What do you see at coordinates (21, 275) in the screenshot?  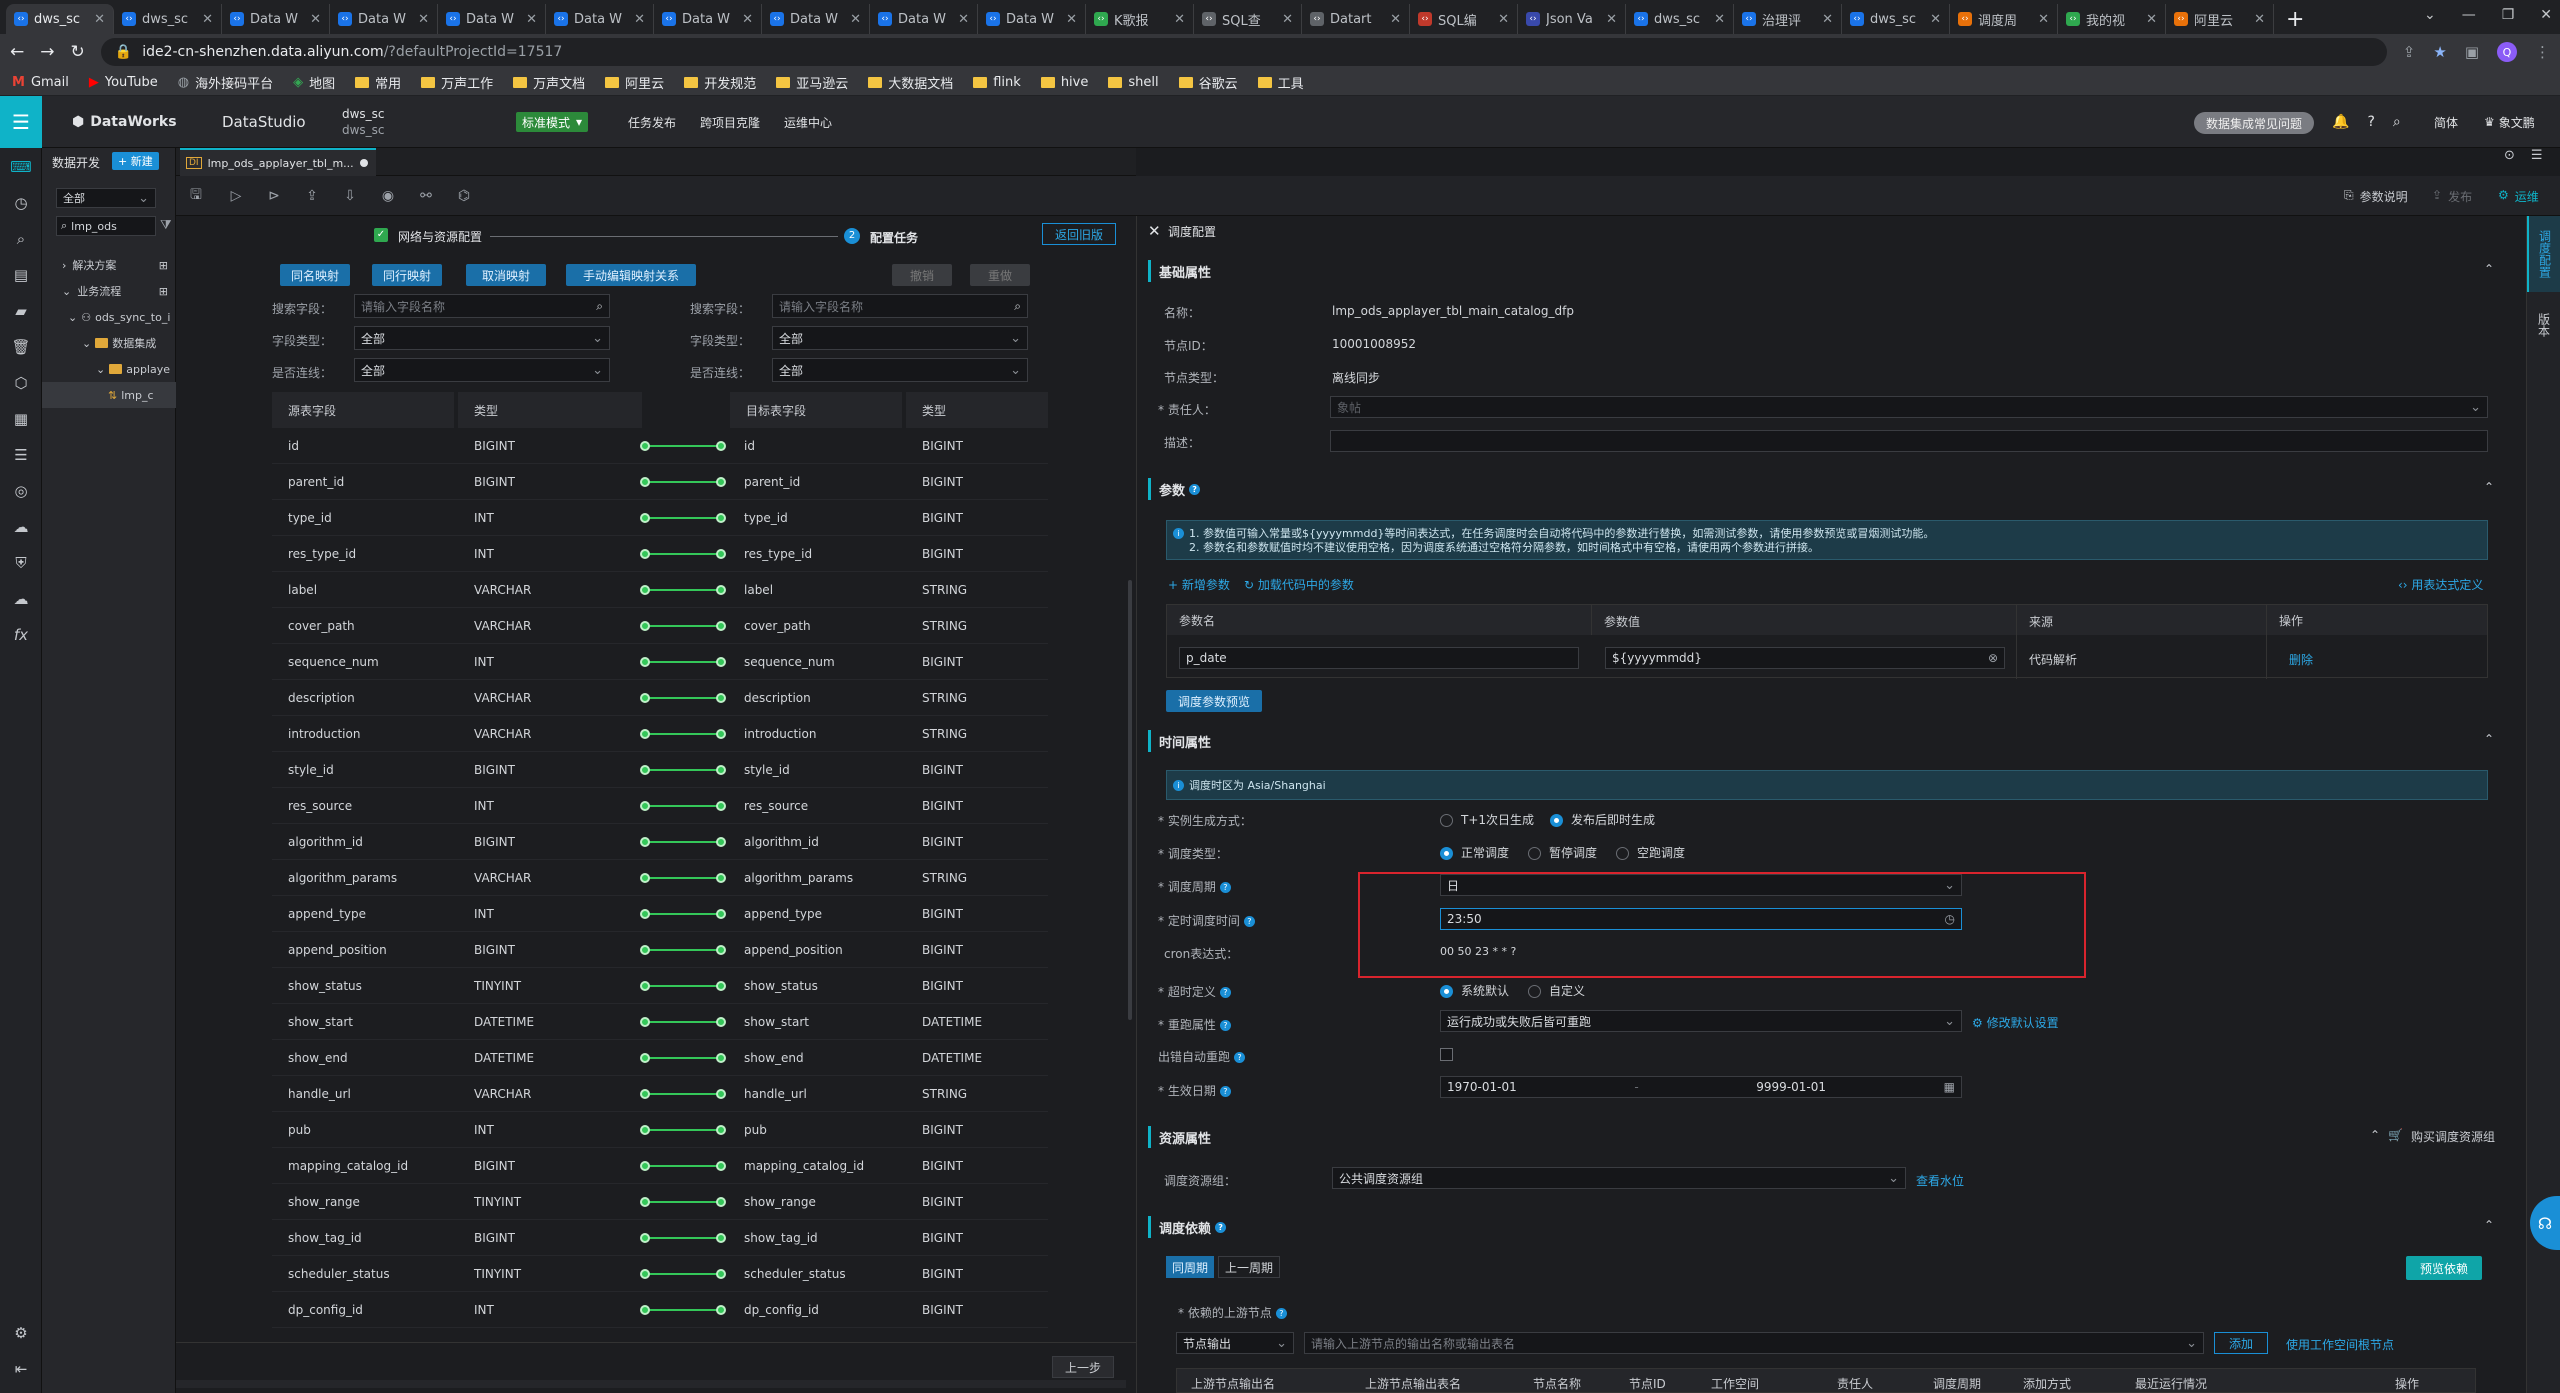 I see `table-icon: ▤` at bounding box center [21, 275].